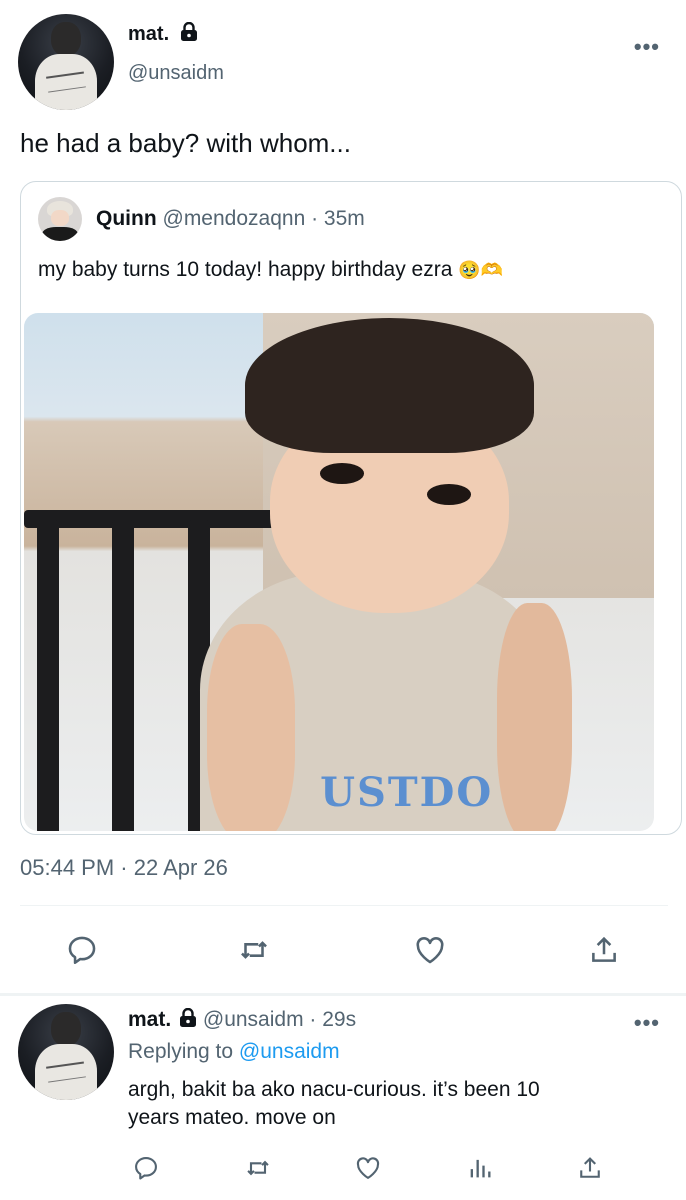 This screenshot has height=1200, width=686. Describe the element at coordinates (124, 868) in the screenshot. I see `tweet-timestamp: 05:44 PM · 22 Apr 26` at that location.